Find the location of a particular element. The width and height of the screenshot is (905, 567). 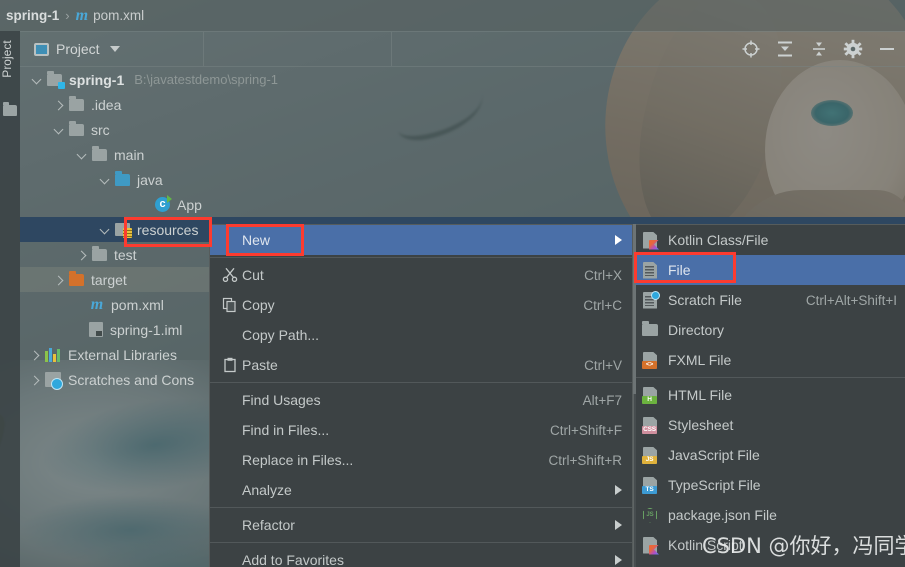

tree-label: App is located at coordinates (189, 204).